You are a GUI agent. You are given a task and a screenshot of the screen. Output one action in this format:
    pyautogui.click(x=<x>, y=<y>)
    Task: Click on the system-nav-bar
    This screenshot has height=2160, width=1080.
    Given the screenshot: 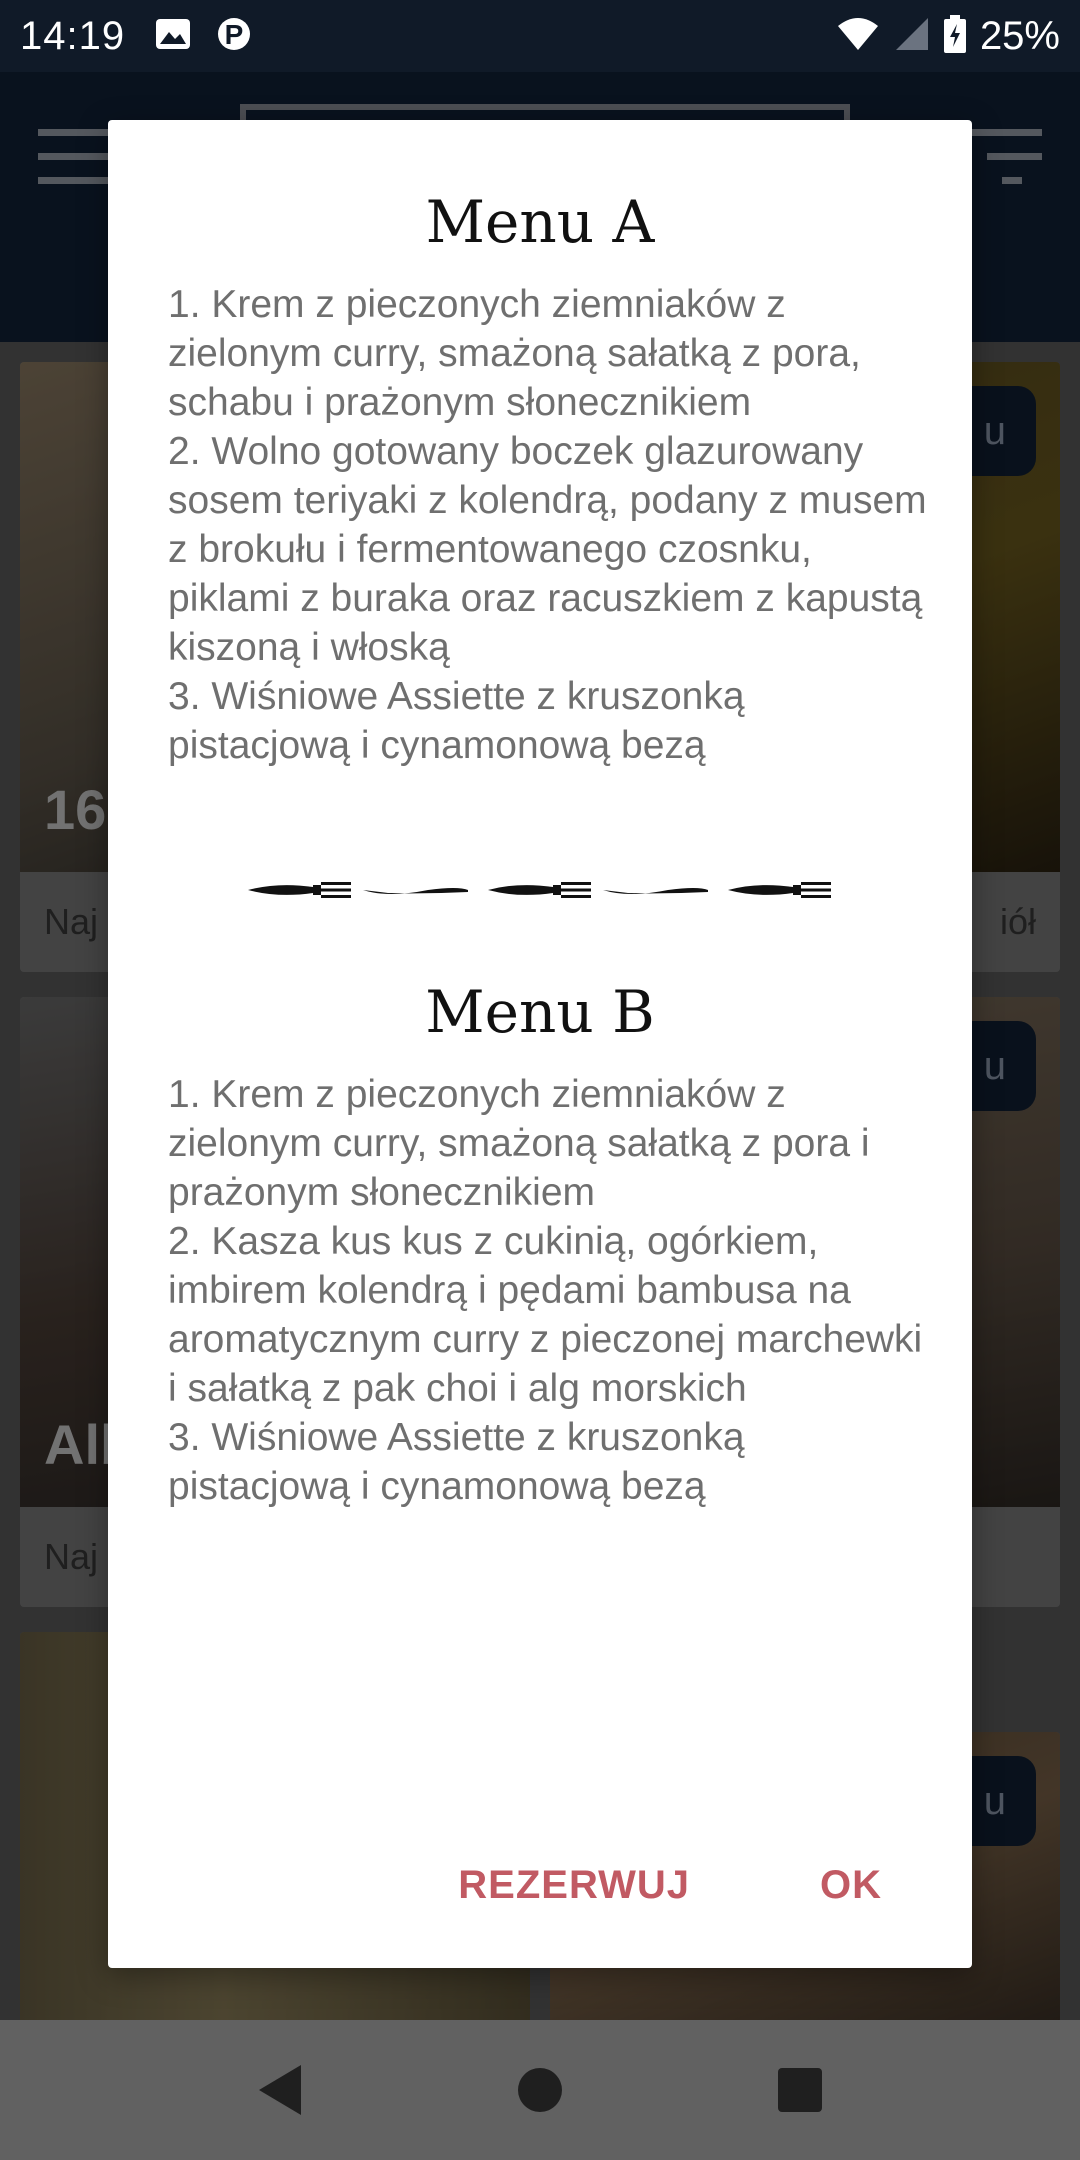 What is the action you would take?
    pyautogui.click(x=540, y=2090)
    